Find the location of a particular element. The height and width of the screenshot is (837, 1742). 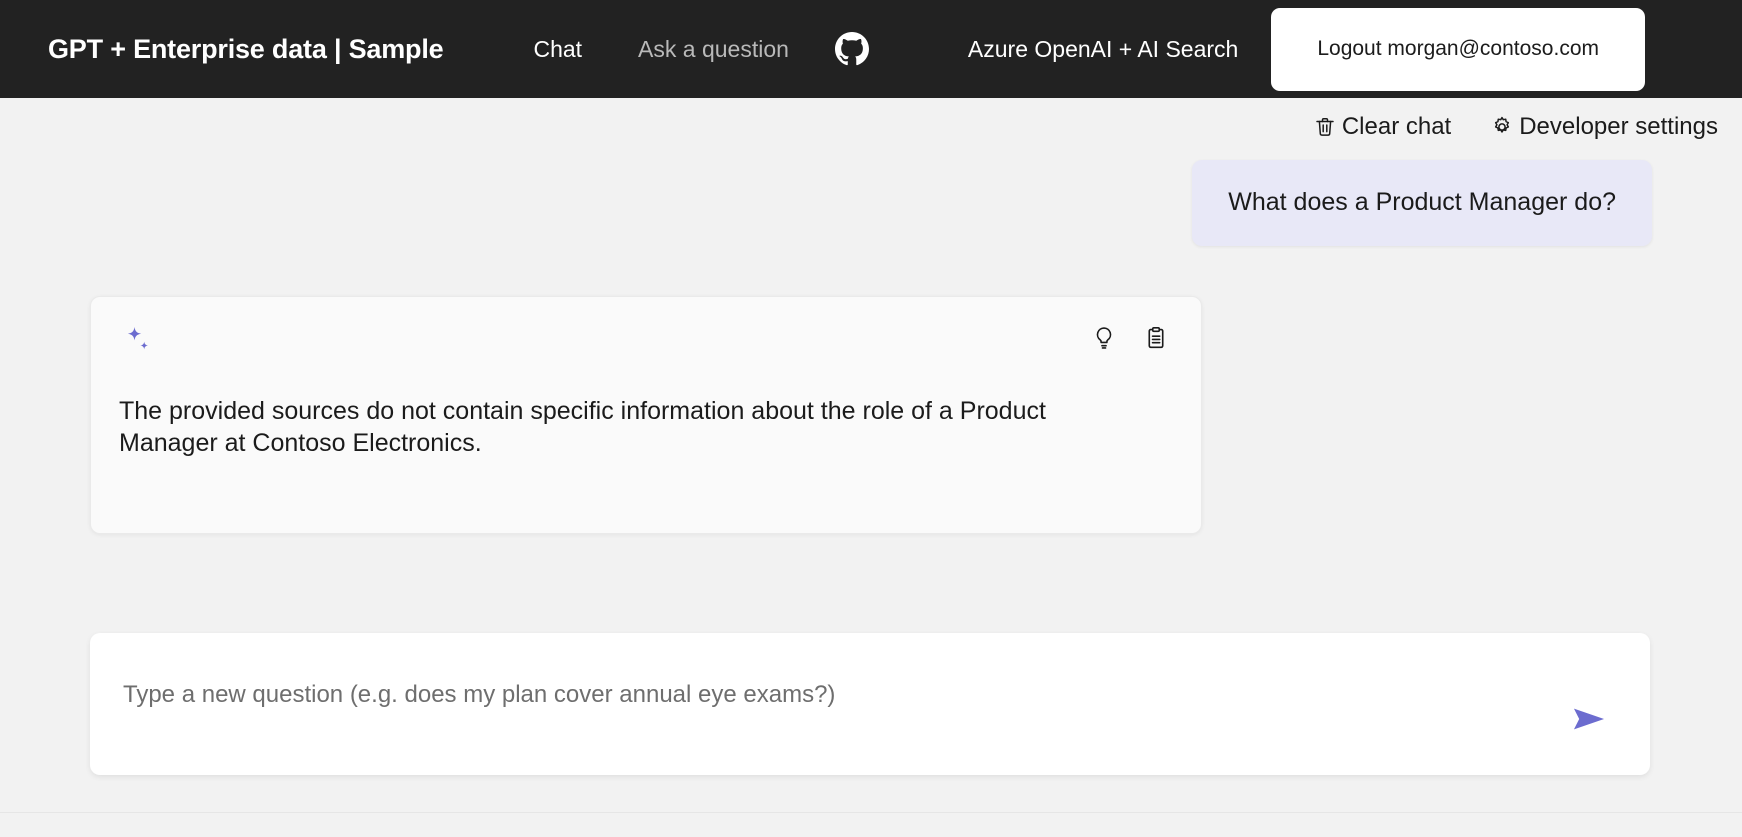

send-arrow-icon is located at coordinates (1589, 720).